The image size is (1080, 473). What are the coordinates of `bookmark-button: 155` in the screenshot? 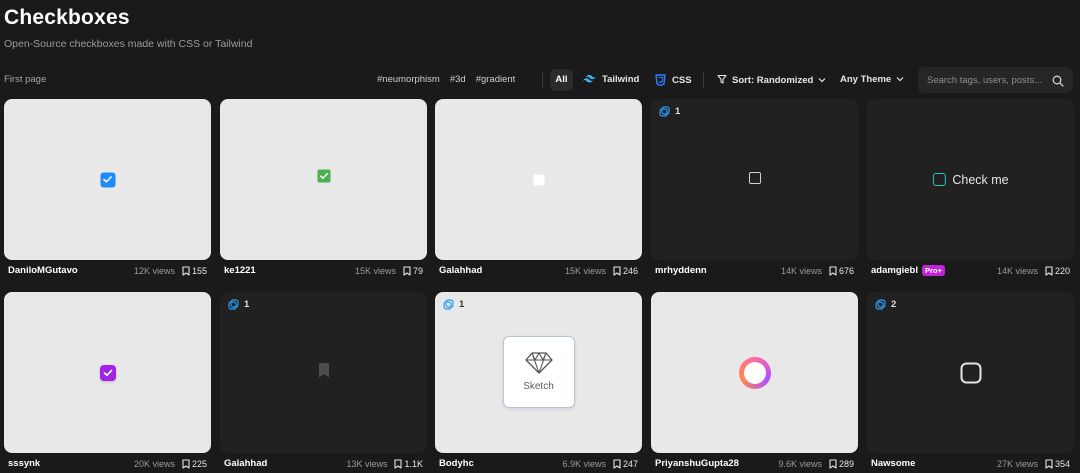 It's located at (194, 271).